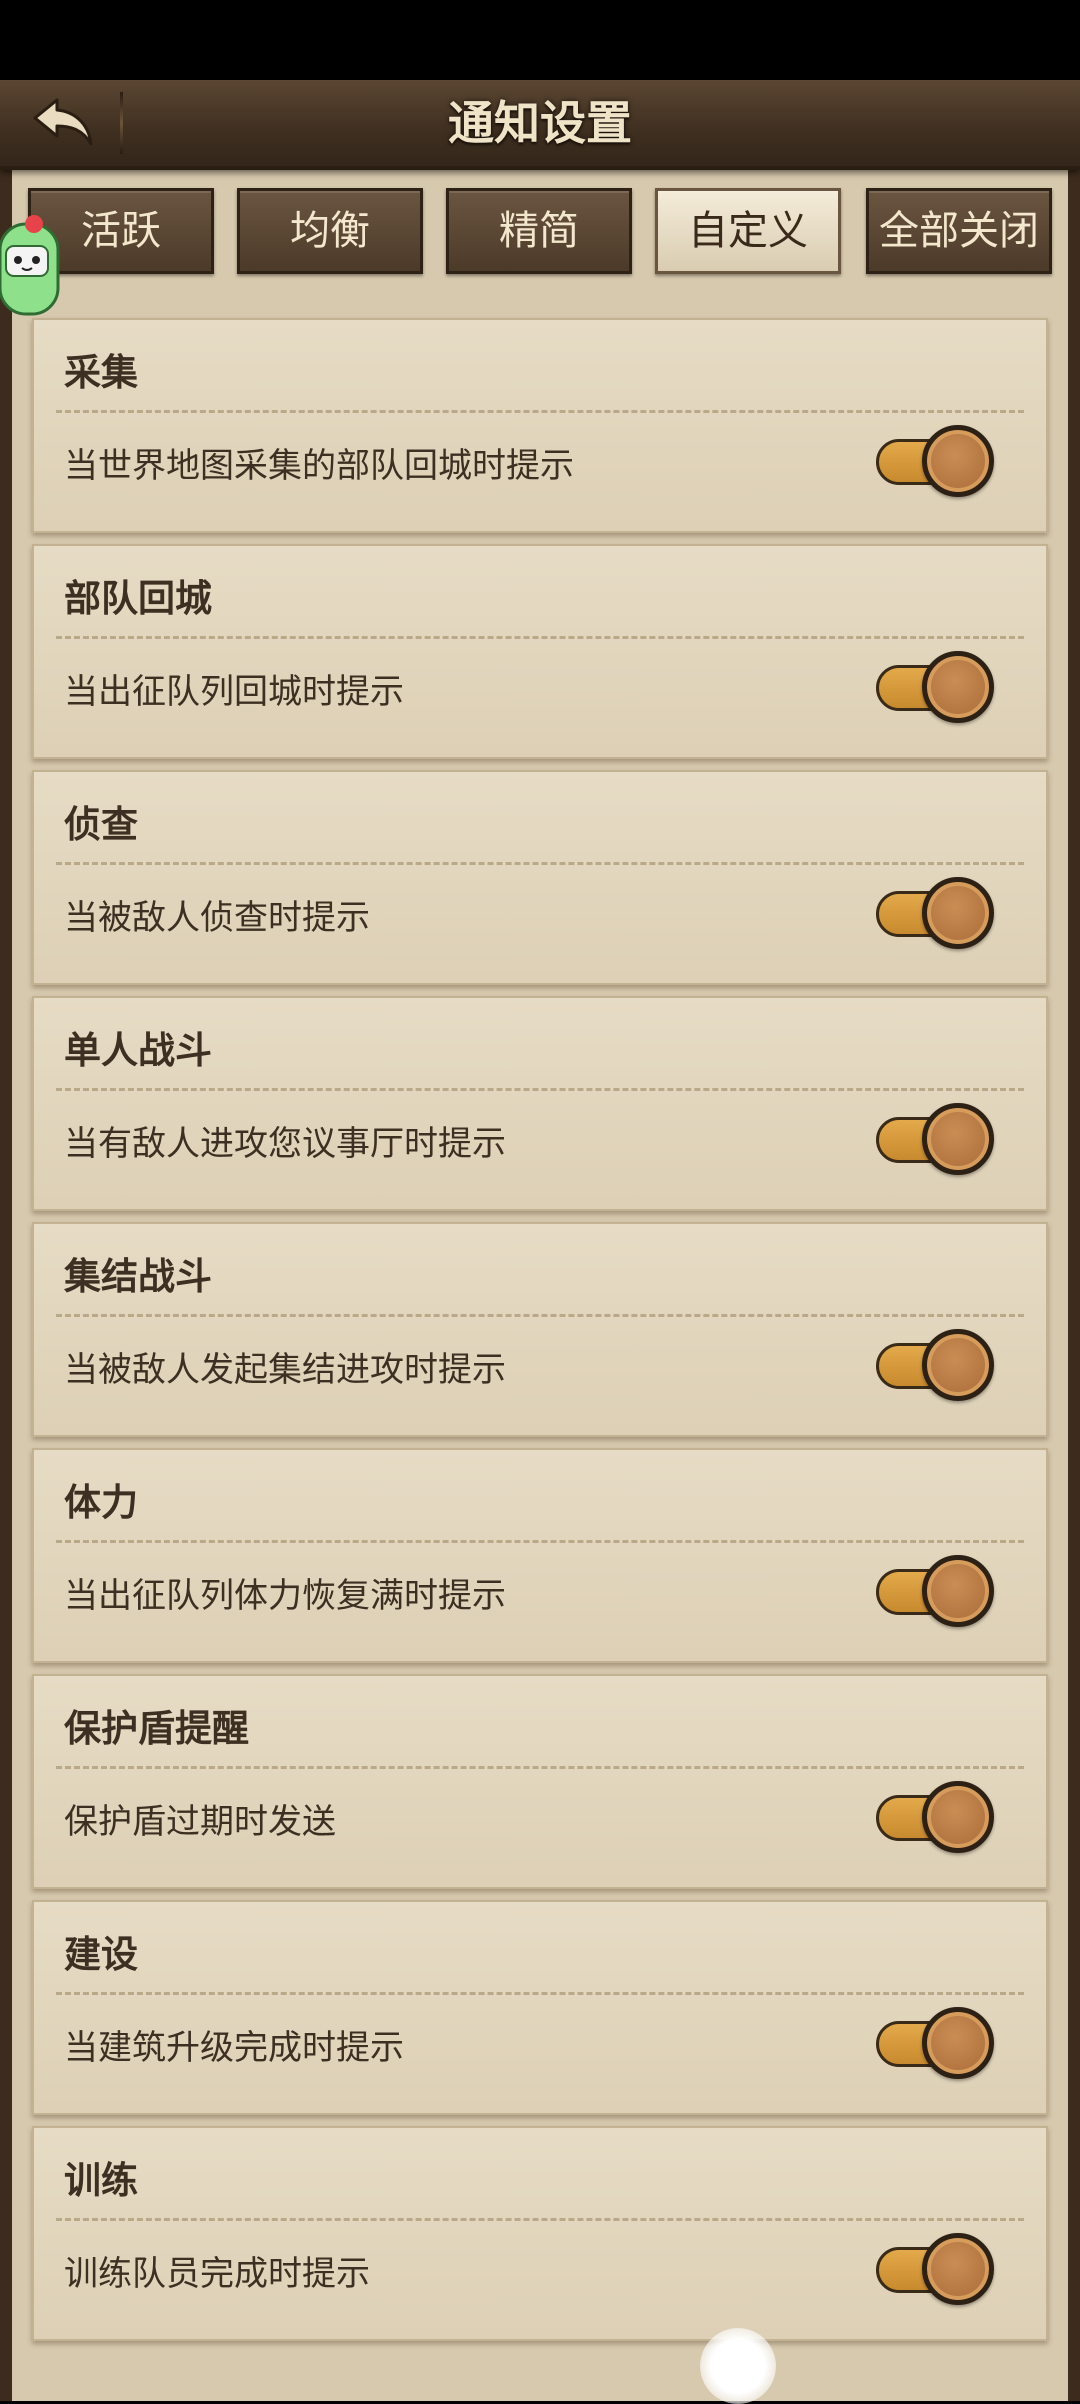  I want to click on scouting-toggle, so click(935, 913).